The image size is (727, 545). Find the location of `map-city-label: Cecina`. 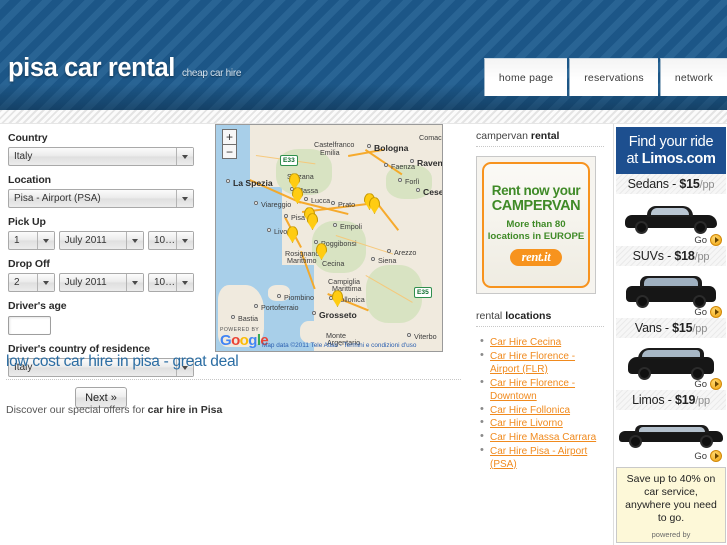

map-city-label: Cecina is located at coordinates (333, 263).